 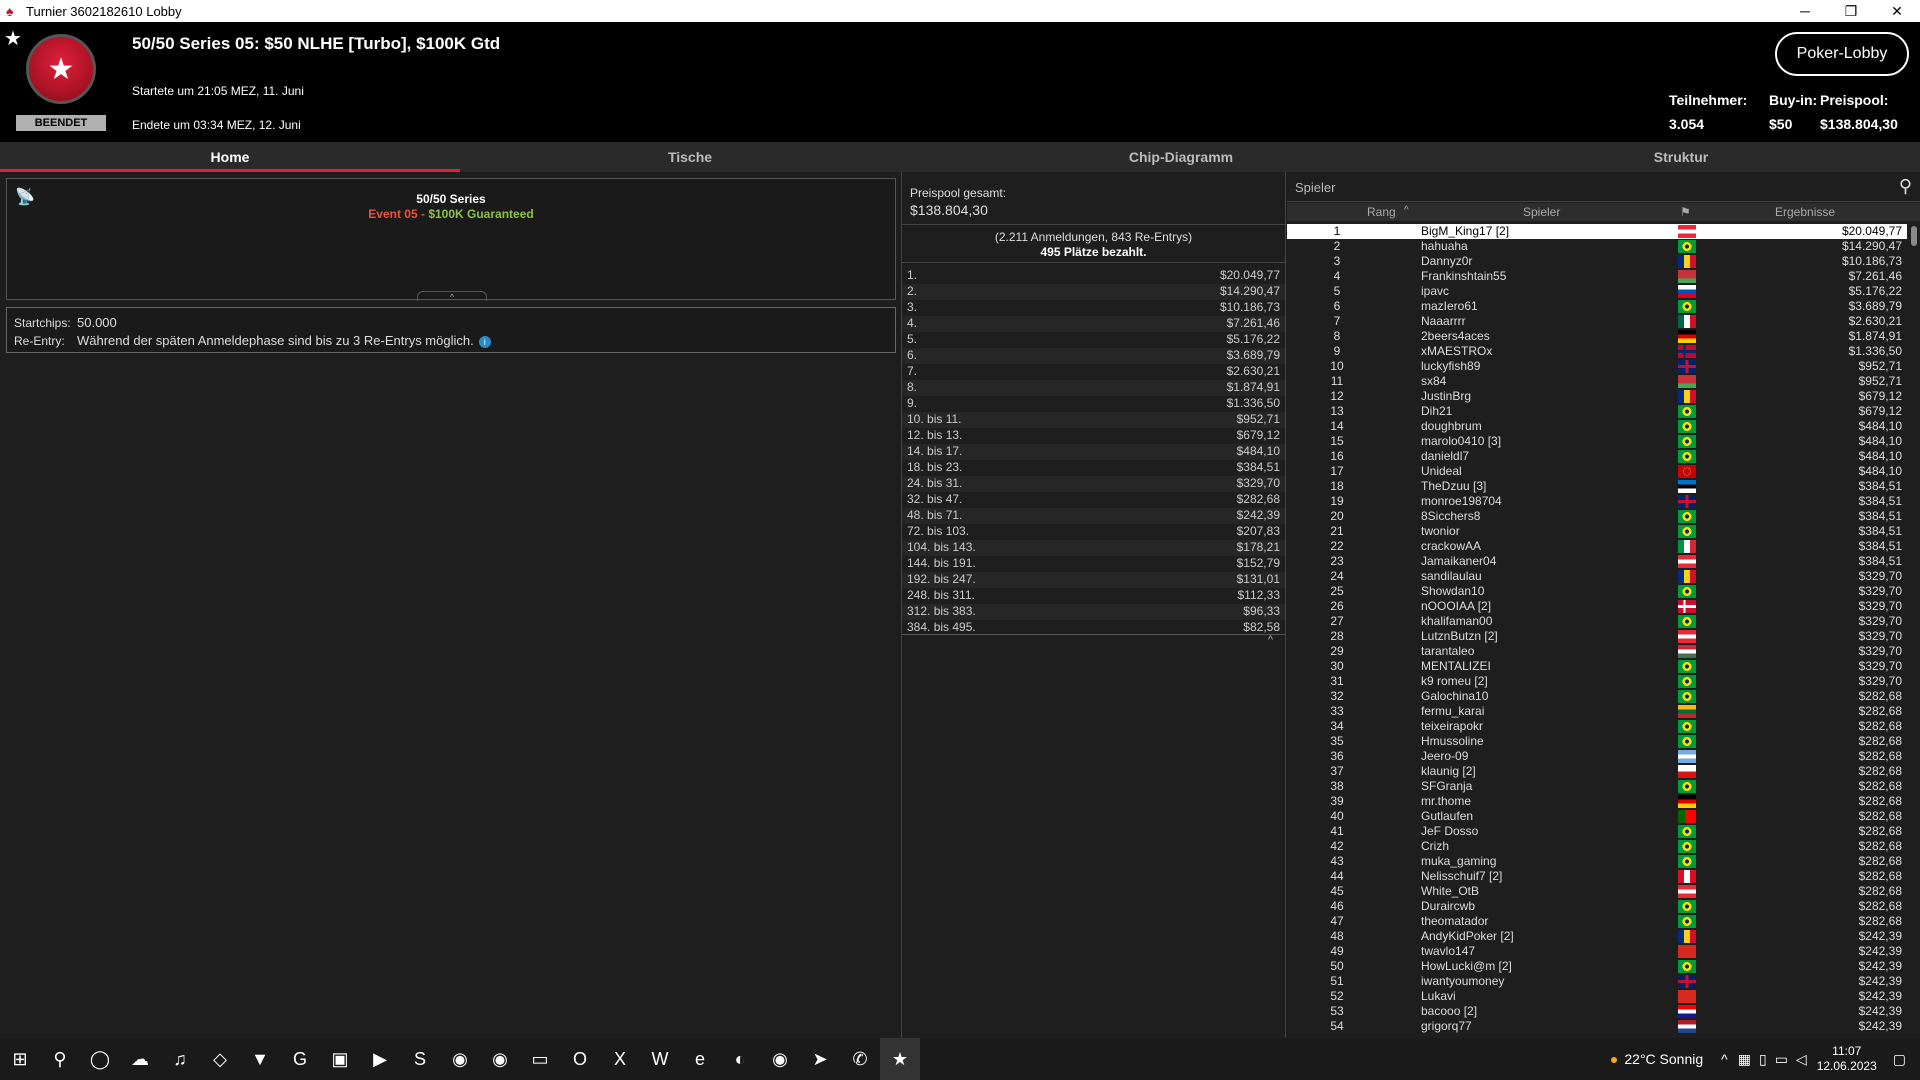 What do you see at coordinates (1597, 621) in the screenshot?
I see `table-row: 27 khalifaman00 $329,70` at bounding box center [1597, 621].